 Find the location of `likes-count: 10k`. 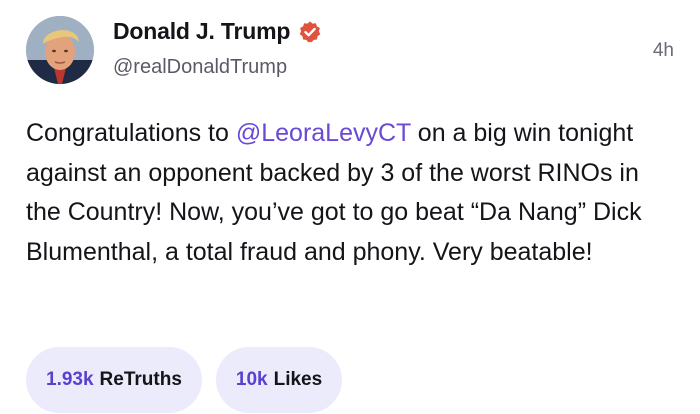

likes-count: 10k is located at coordinates (251, 379).